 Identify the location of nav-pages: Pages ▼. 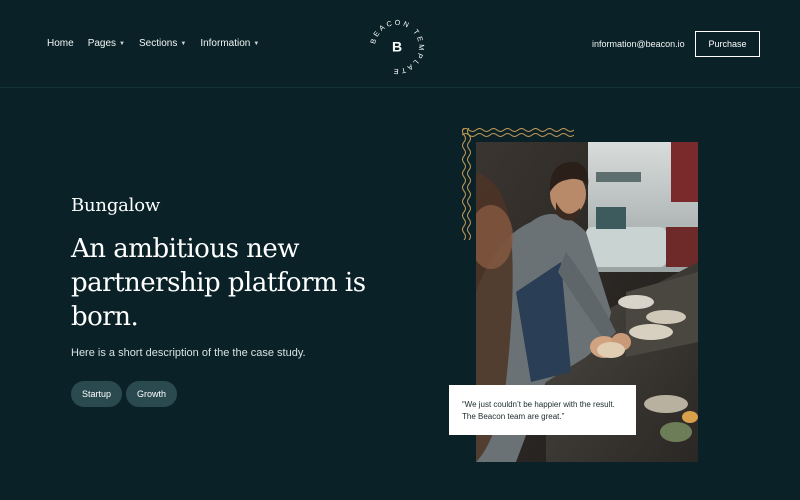
(106, 43).